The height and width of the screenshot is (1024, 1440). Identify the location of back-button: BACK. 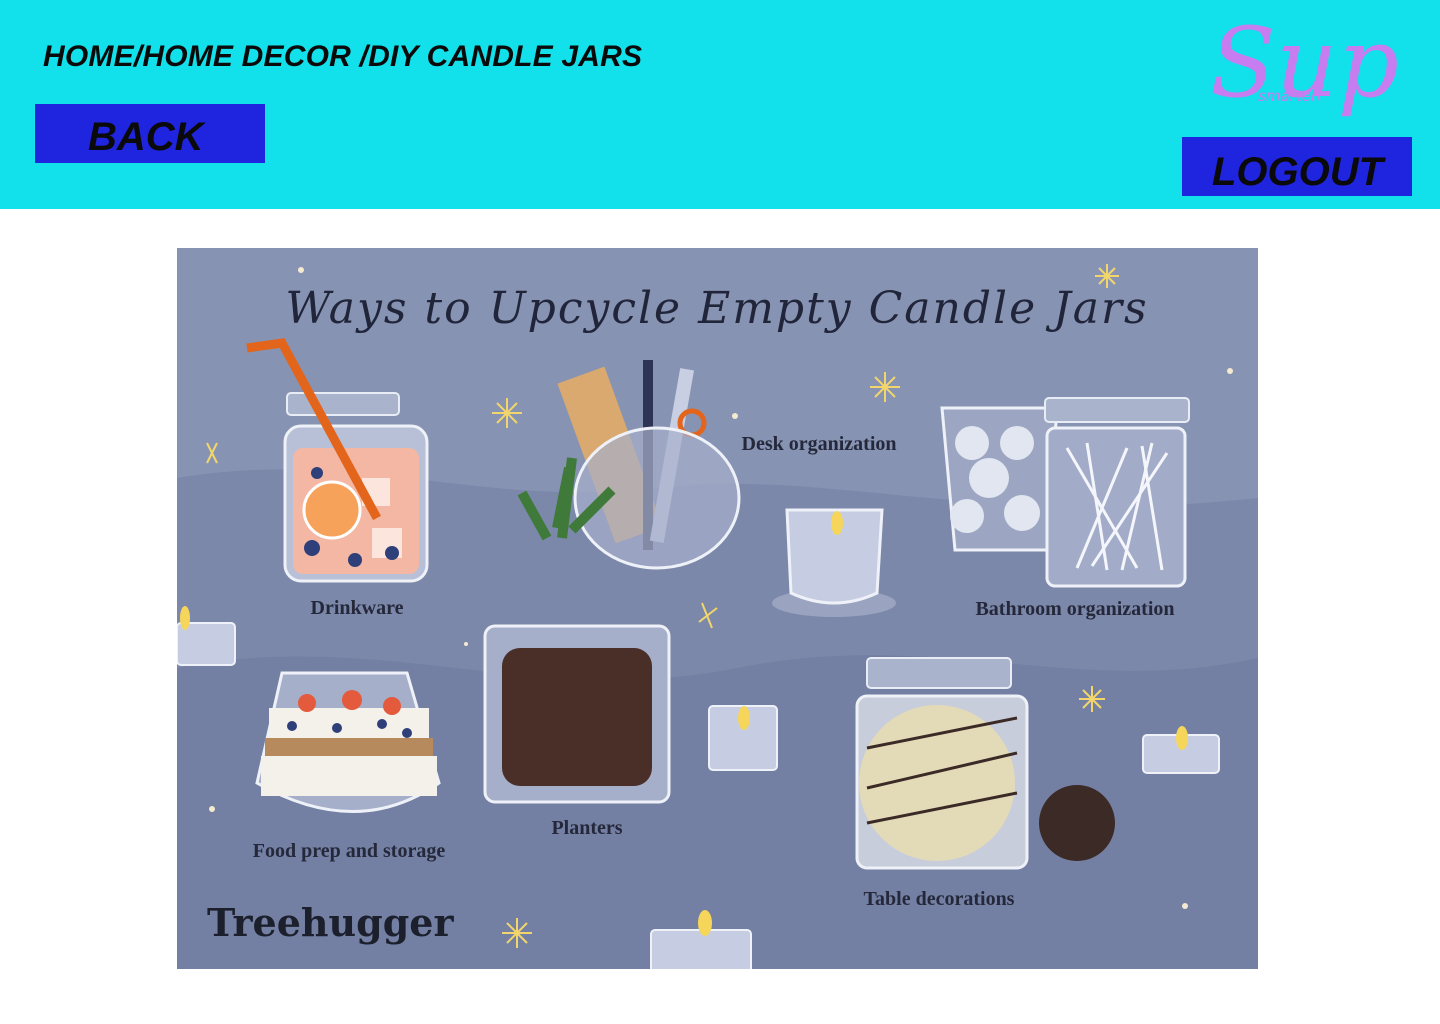
(150, 133).